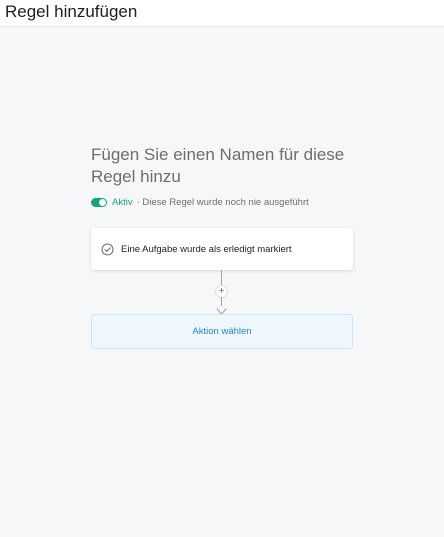  What do you see at coordinates (122, 202) in the screenshot?
I see `status-active-label: Aktiv` at bounding box center [122, 202].